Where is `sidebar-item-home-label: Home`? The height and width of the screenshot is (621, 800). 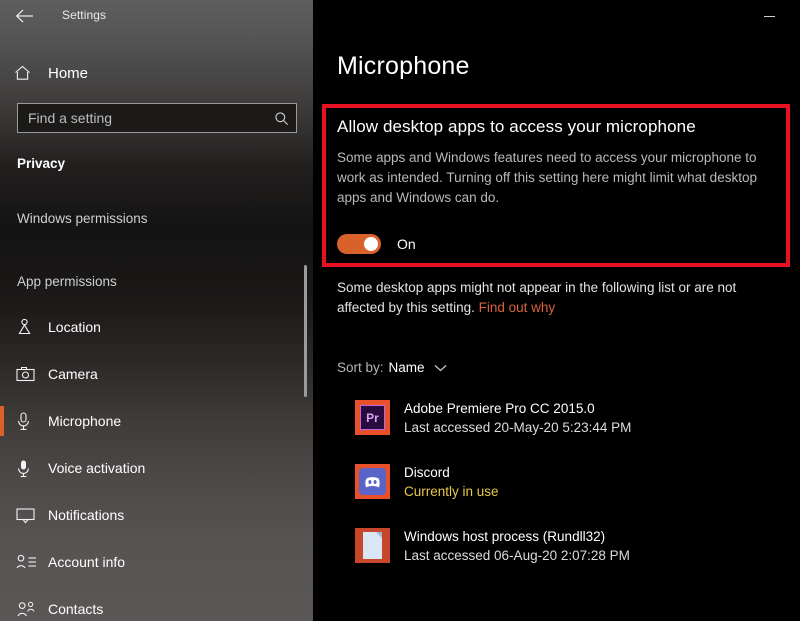 sidebar-item-home-label: Home is located at coordinates (68, 73).